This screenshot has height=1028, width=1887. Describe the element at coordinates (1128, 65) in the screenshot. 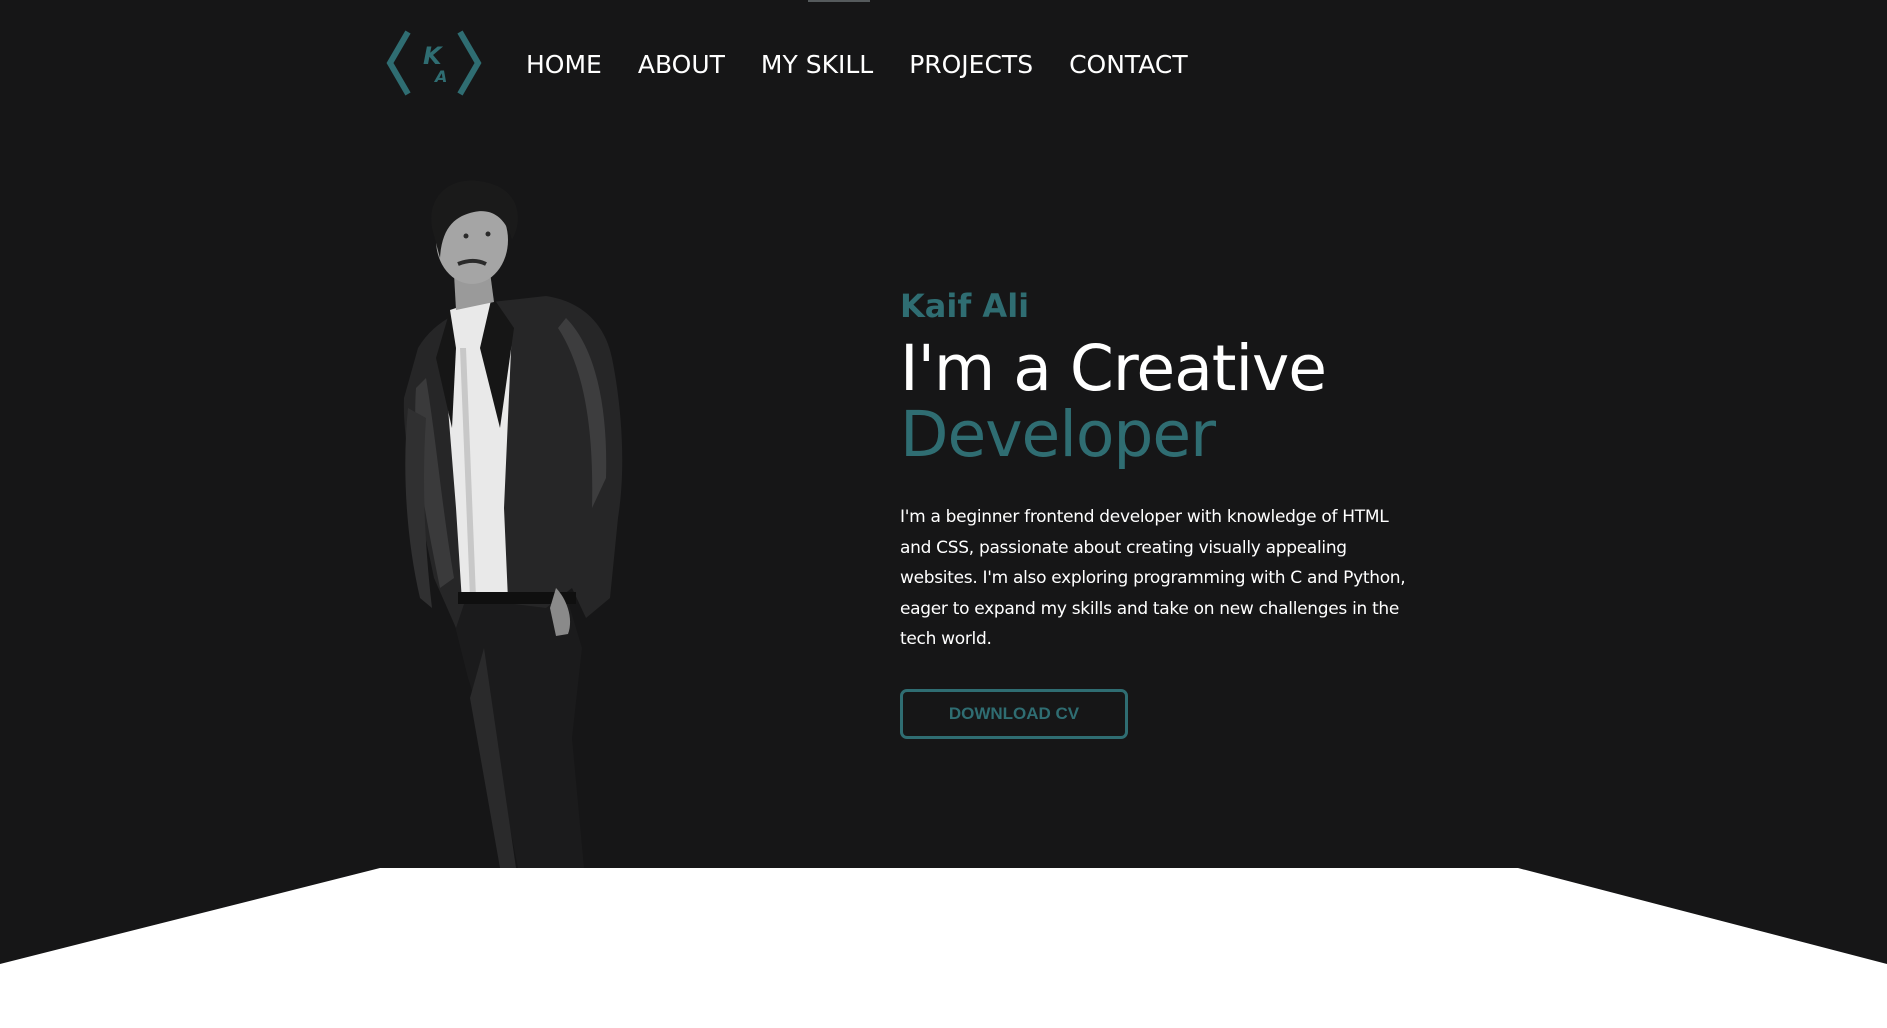

I see `nav-item-contact: CONTACT` at that location.